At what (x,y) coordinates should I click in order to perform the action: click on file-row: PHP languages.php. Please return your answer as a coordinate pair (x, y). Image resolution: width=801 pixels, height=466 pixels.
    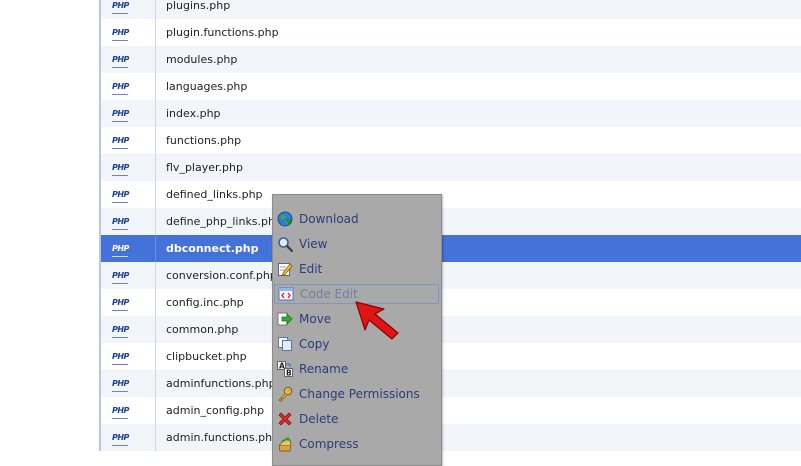
    Looking at the image, I should click on (451, 86).